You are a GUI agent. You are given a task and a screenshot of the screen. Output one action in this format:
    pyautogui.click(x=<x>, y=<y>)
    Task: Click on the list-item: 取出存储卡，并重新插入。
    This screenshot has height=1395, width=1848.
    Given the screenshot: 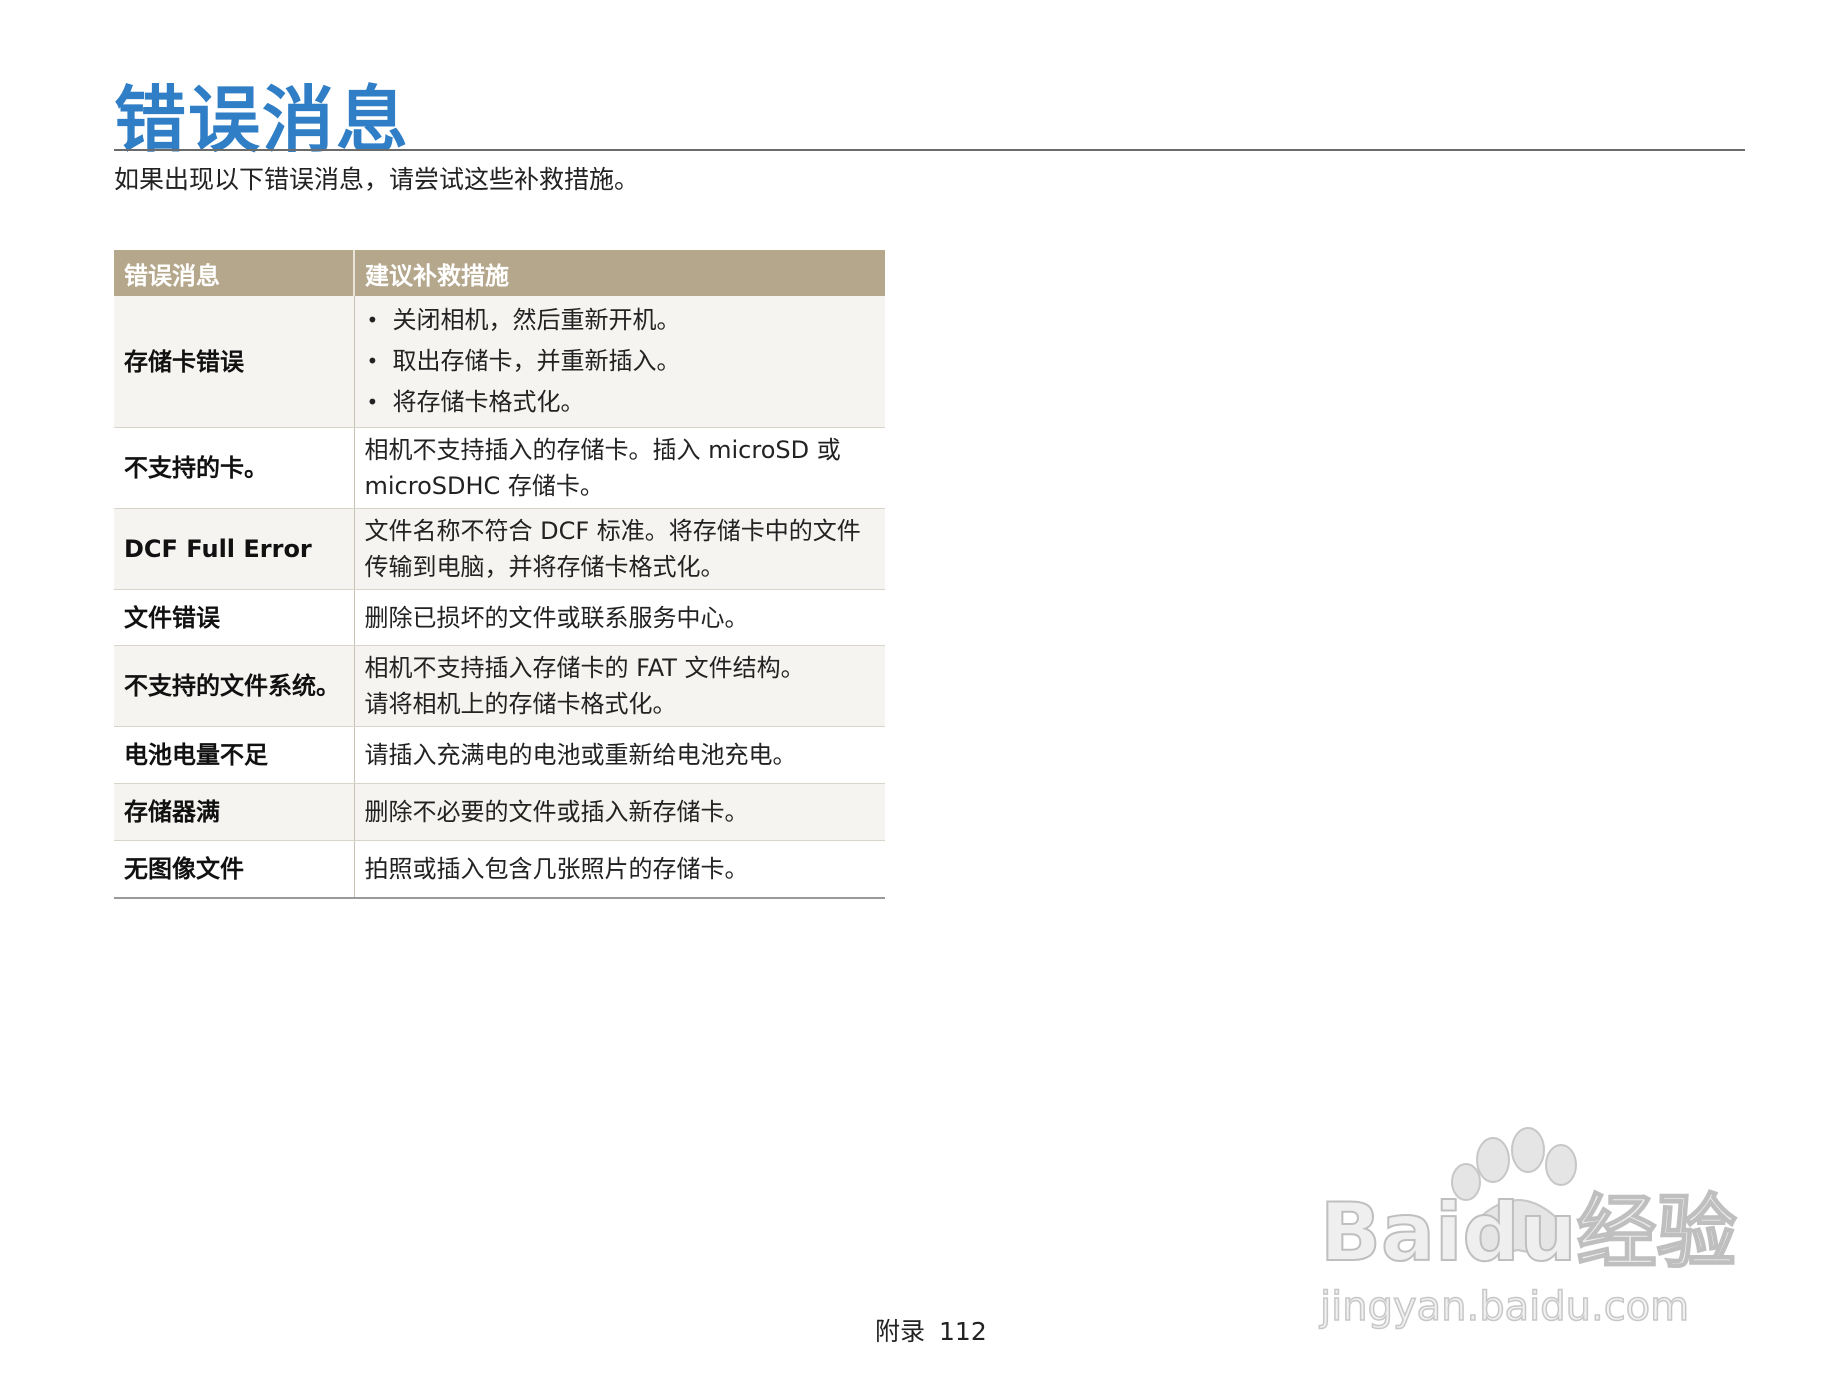 What is the action you would take?
    pyautogui.click(x=620, y=361)
    